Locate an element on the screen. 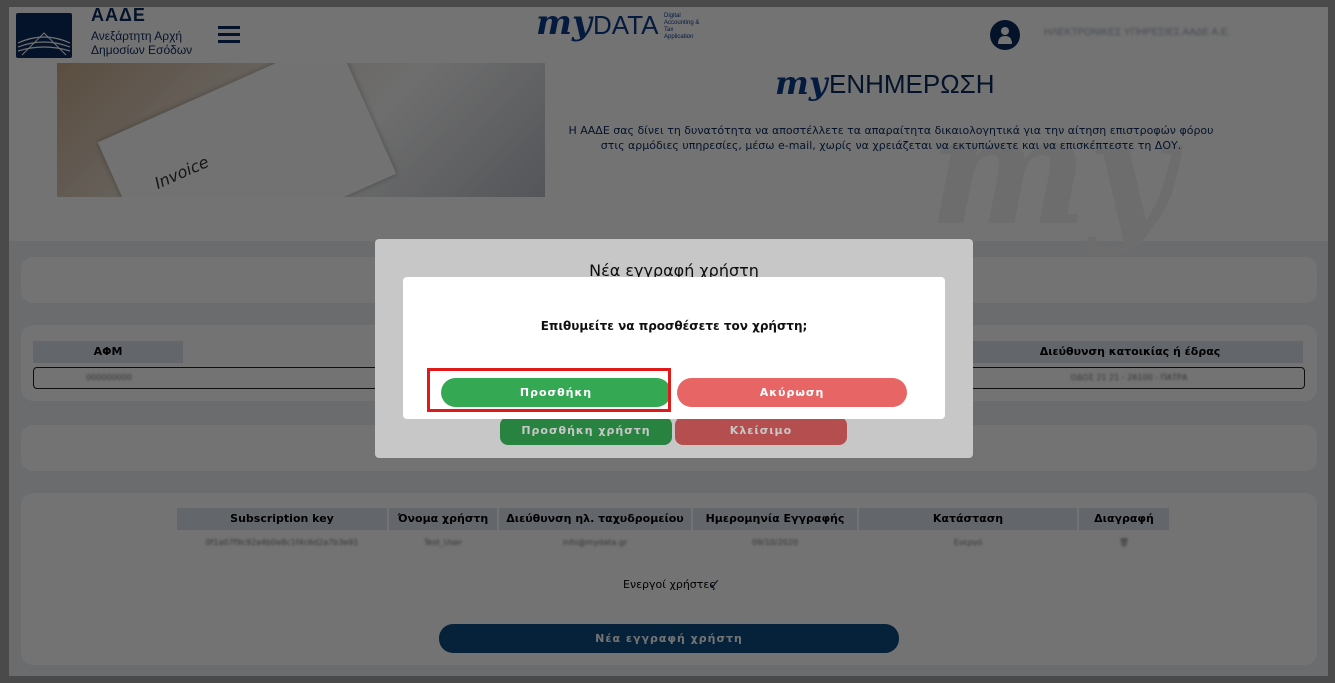  cancel-button: Ακύρωση is located at coordinates (792, 392).